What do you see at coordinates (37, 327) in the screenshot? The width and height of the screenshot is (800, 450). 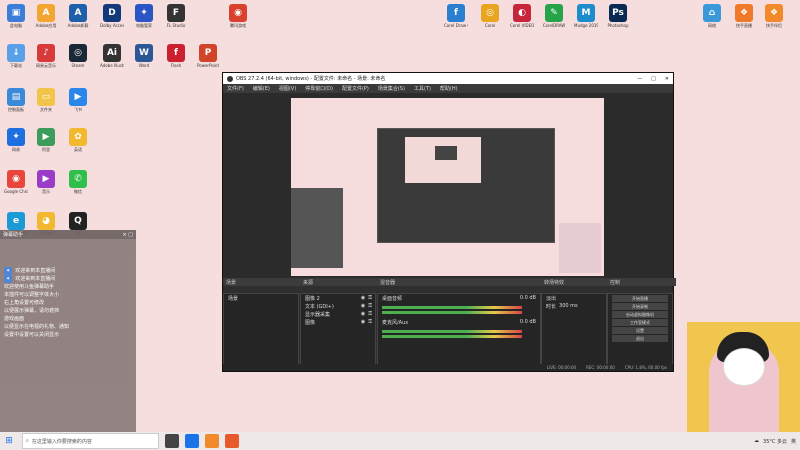 I see `chat-message: 以便显示在电视的礼物、通知` at bounding box center [37, 327].